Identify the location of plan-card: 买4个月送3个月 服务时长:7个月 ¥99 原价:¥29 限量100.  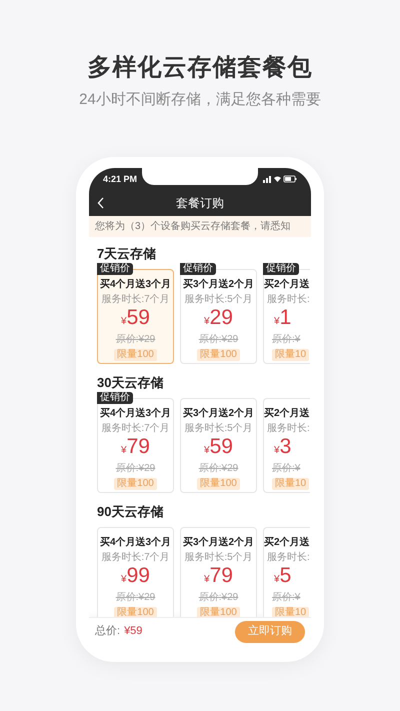
(135, 572).